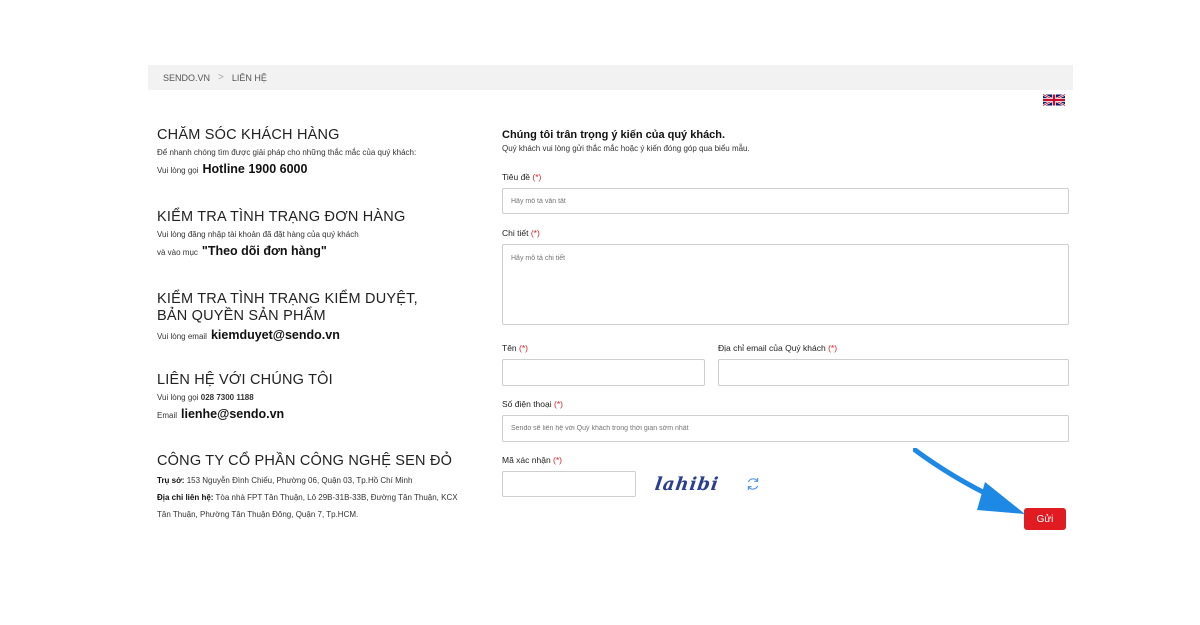 This screenshot has height=625, width=1200. I want to click on review-title-line1: KIỂM TRA TÌNH TRẠNG KIỂM DUYỆT,, so click(287, 299).